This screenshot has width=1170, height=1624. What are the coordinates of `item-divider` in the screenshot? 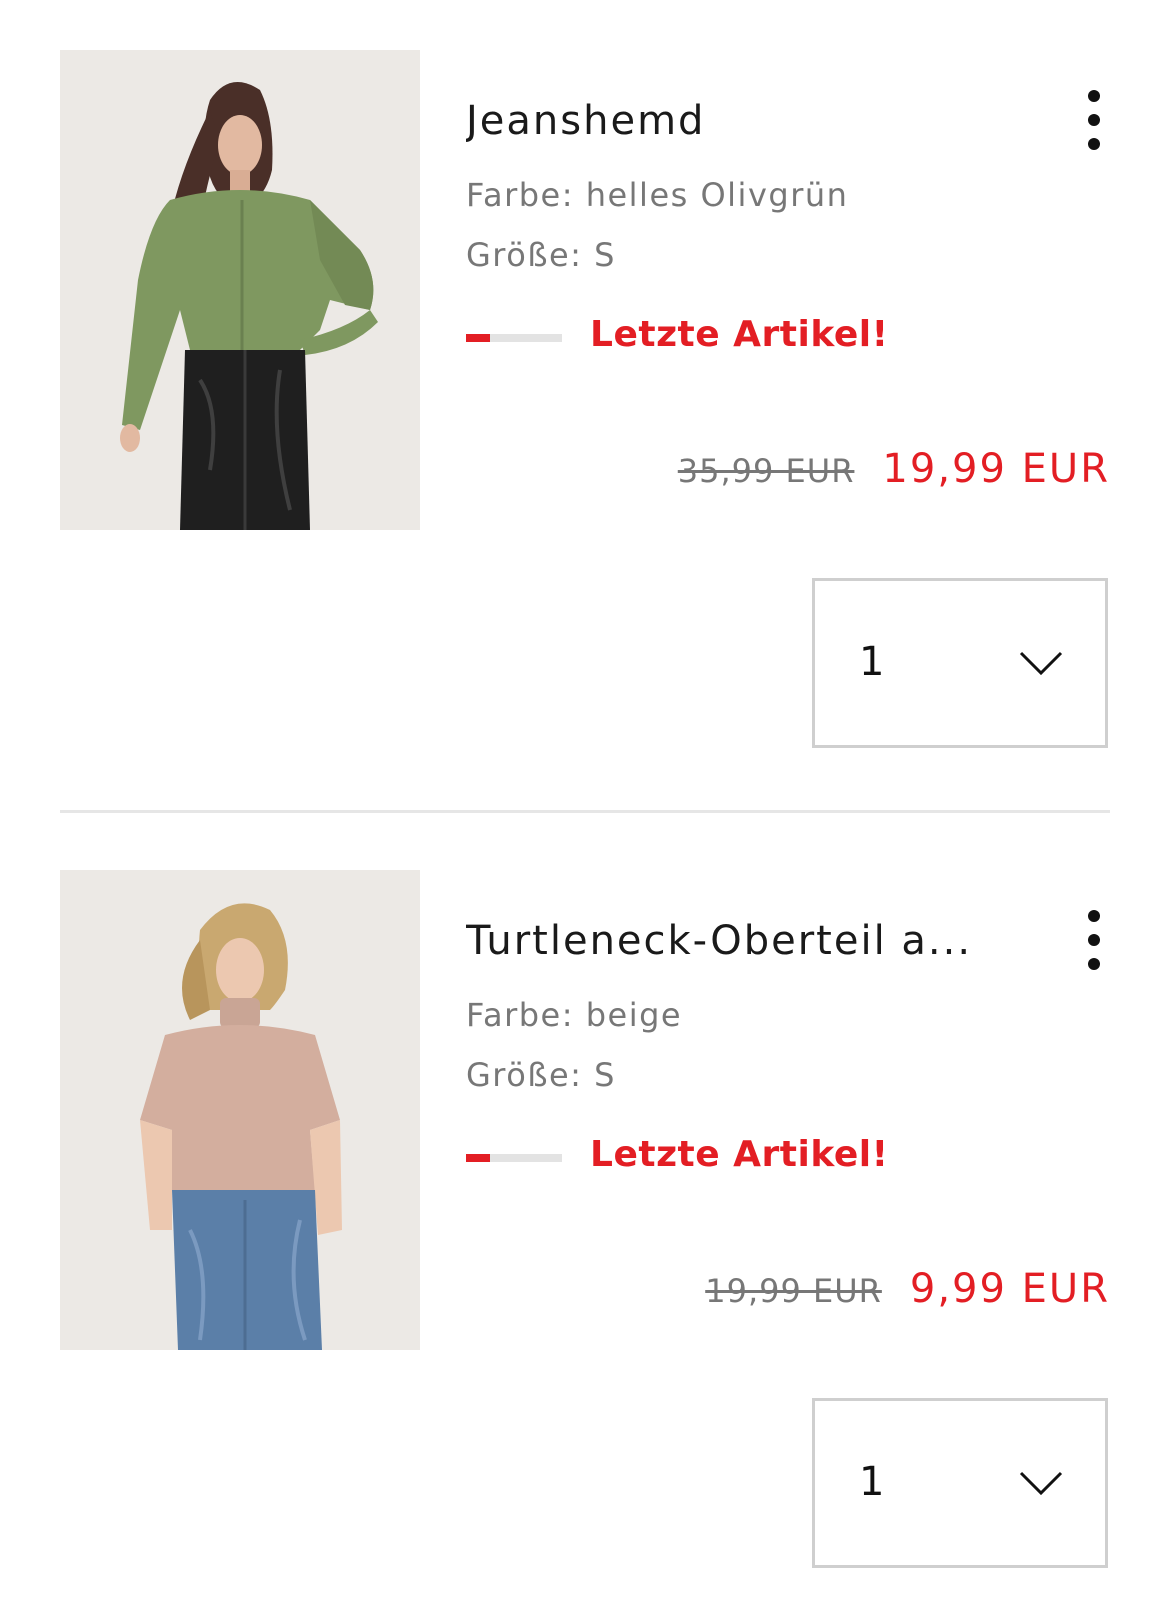 It's located at (585, 811).